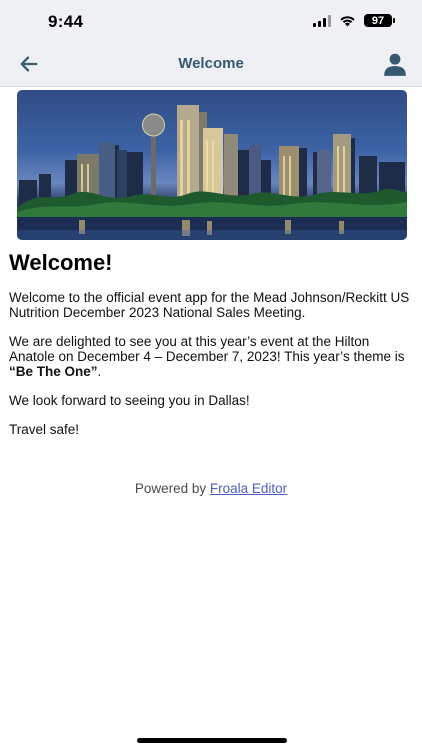  I want to click on status-bar: 9:44 97, so click(211, 22).